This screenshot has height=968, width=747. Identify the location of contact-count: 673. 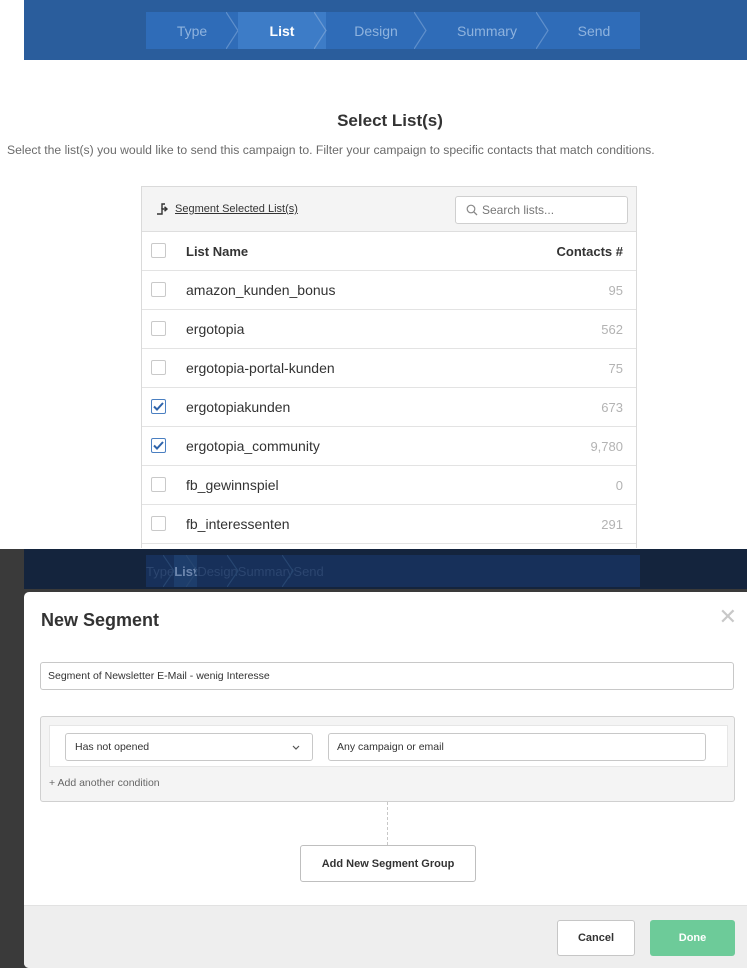
(612, 407).